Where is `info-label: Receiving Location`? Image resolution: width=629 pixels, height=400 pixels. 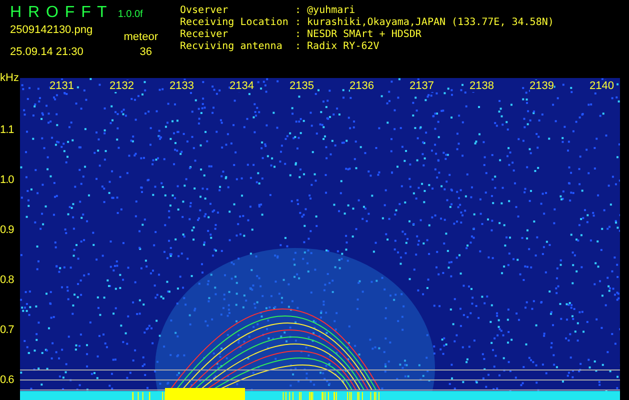 info-label: Receiving Location is located at coordinates (235, 23).